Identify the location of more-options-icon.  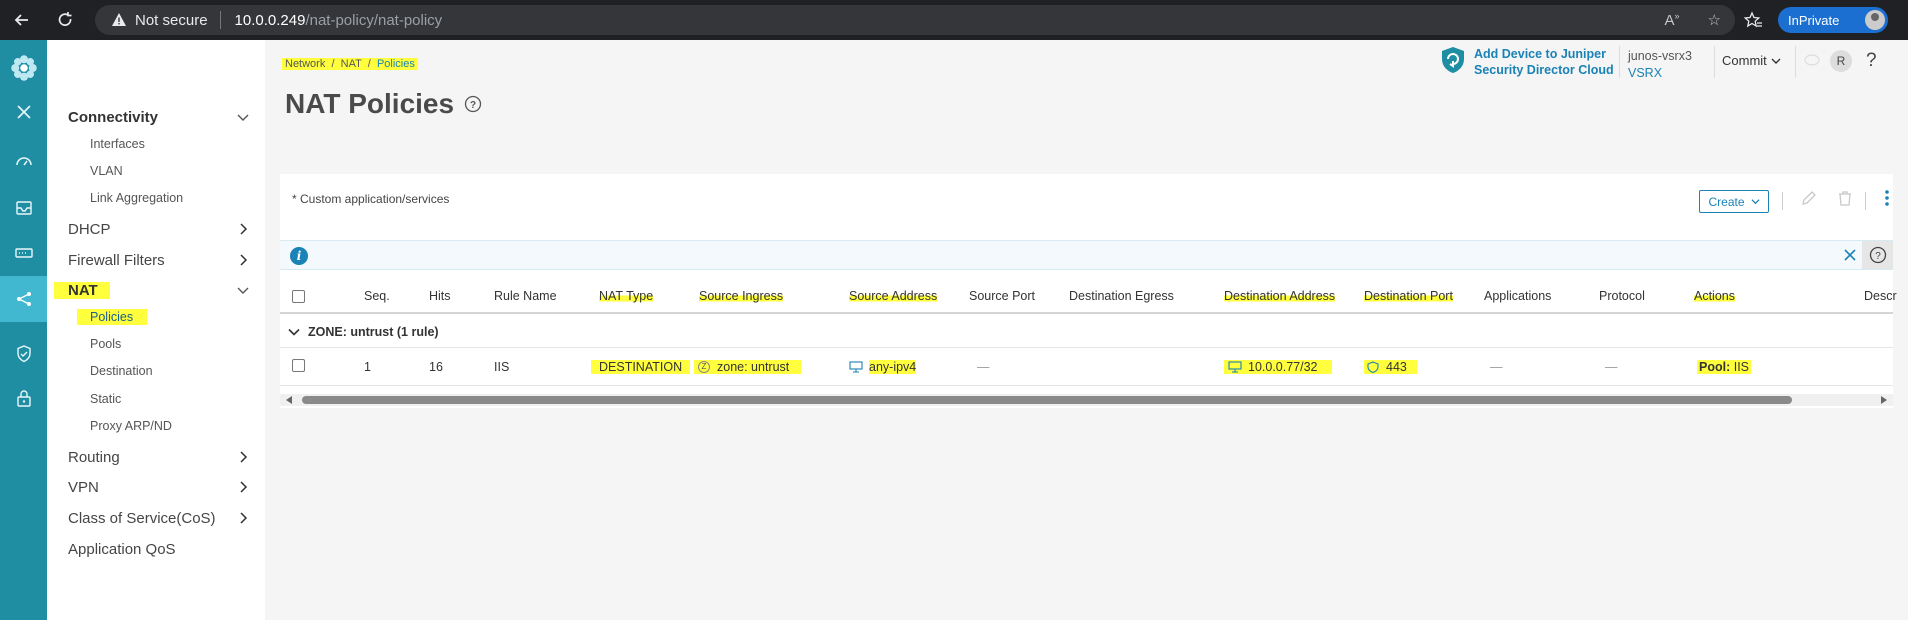
(1887, 198).